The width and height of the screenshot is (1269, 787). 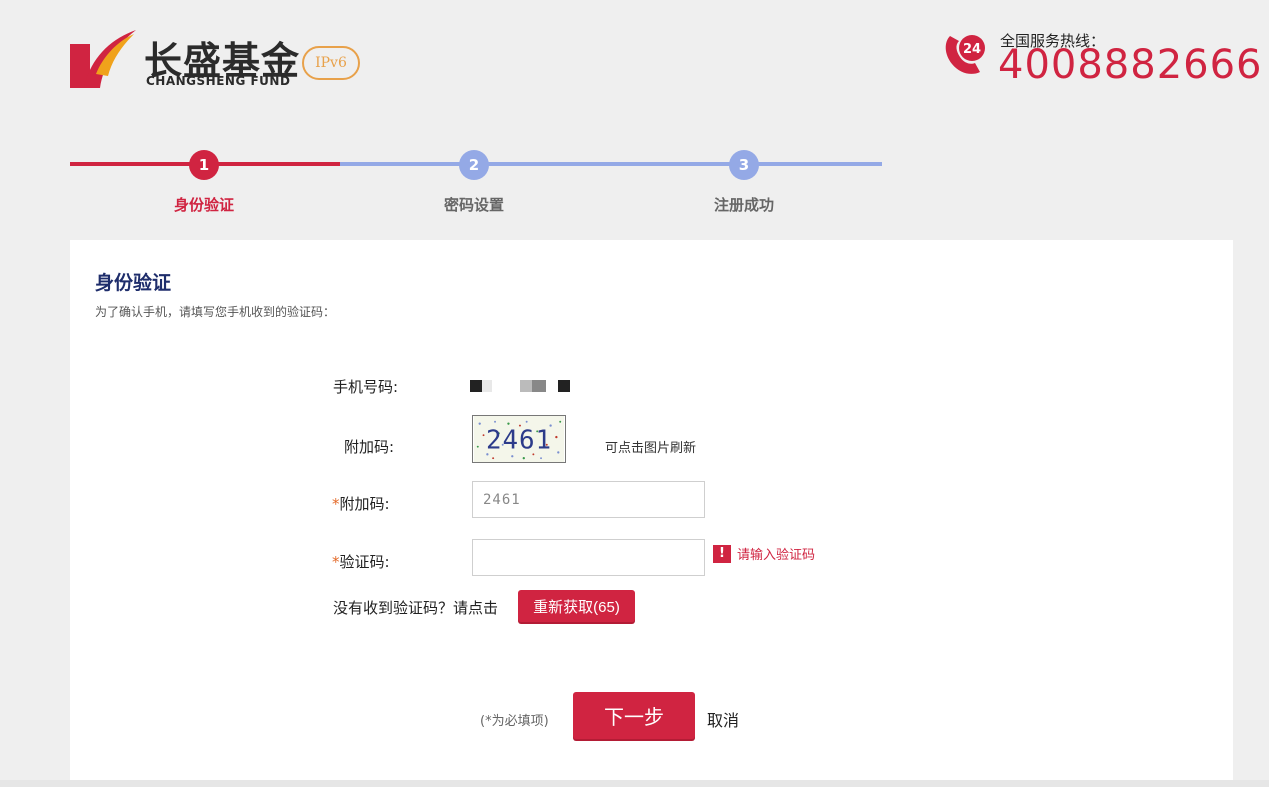 I want to click on sms-code-error-text: 请输入验证码, so click(x=776, y=555).